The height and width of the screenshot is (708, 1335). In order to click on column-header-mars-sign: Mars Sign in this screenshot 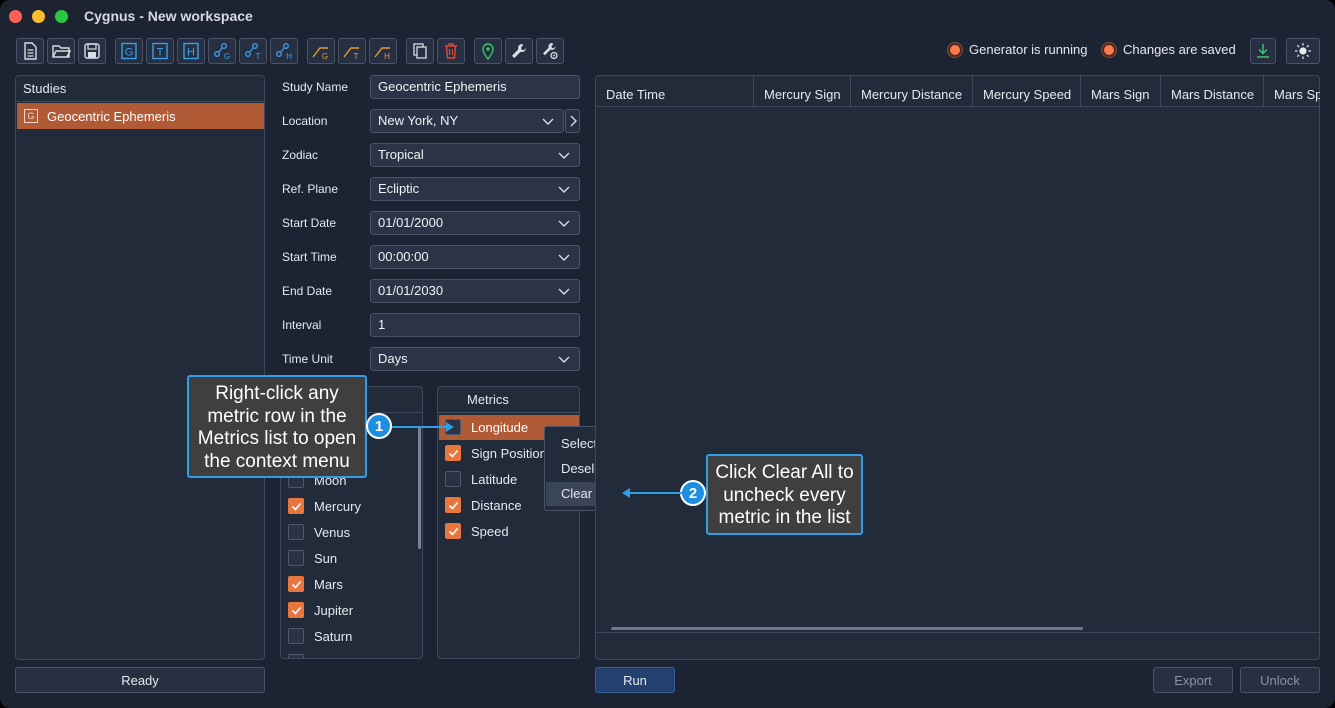, I will do `click(1121, 91)`.